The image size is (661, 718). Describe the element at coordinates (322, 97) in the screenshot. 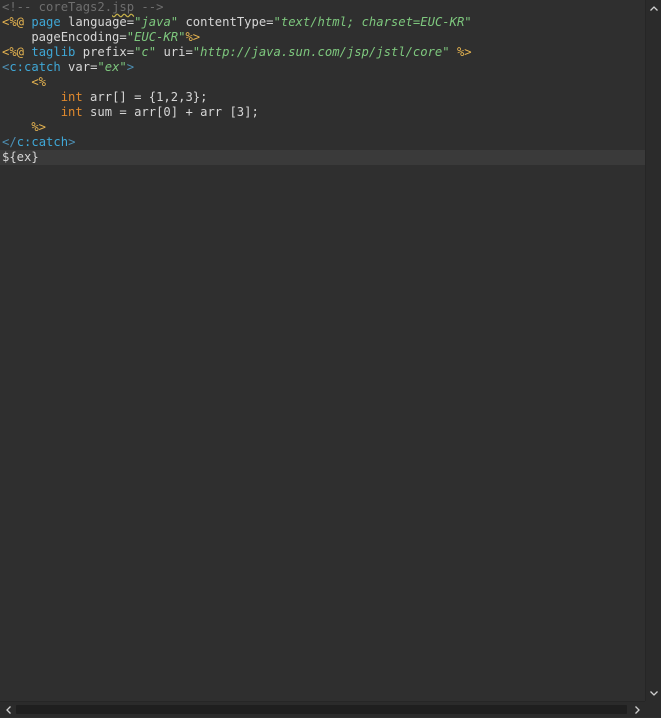

I see `code-line: int arr[] = {1,2,3};` at that location.